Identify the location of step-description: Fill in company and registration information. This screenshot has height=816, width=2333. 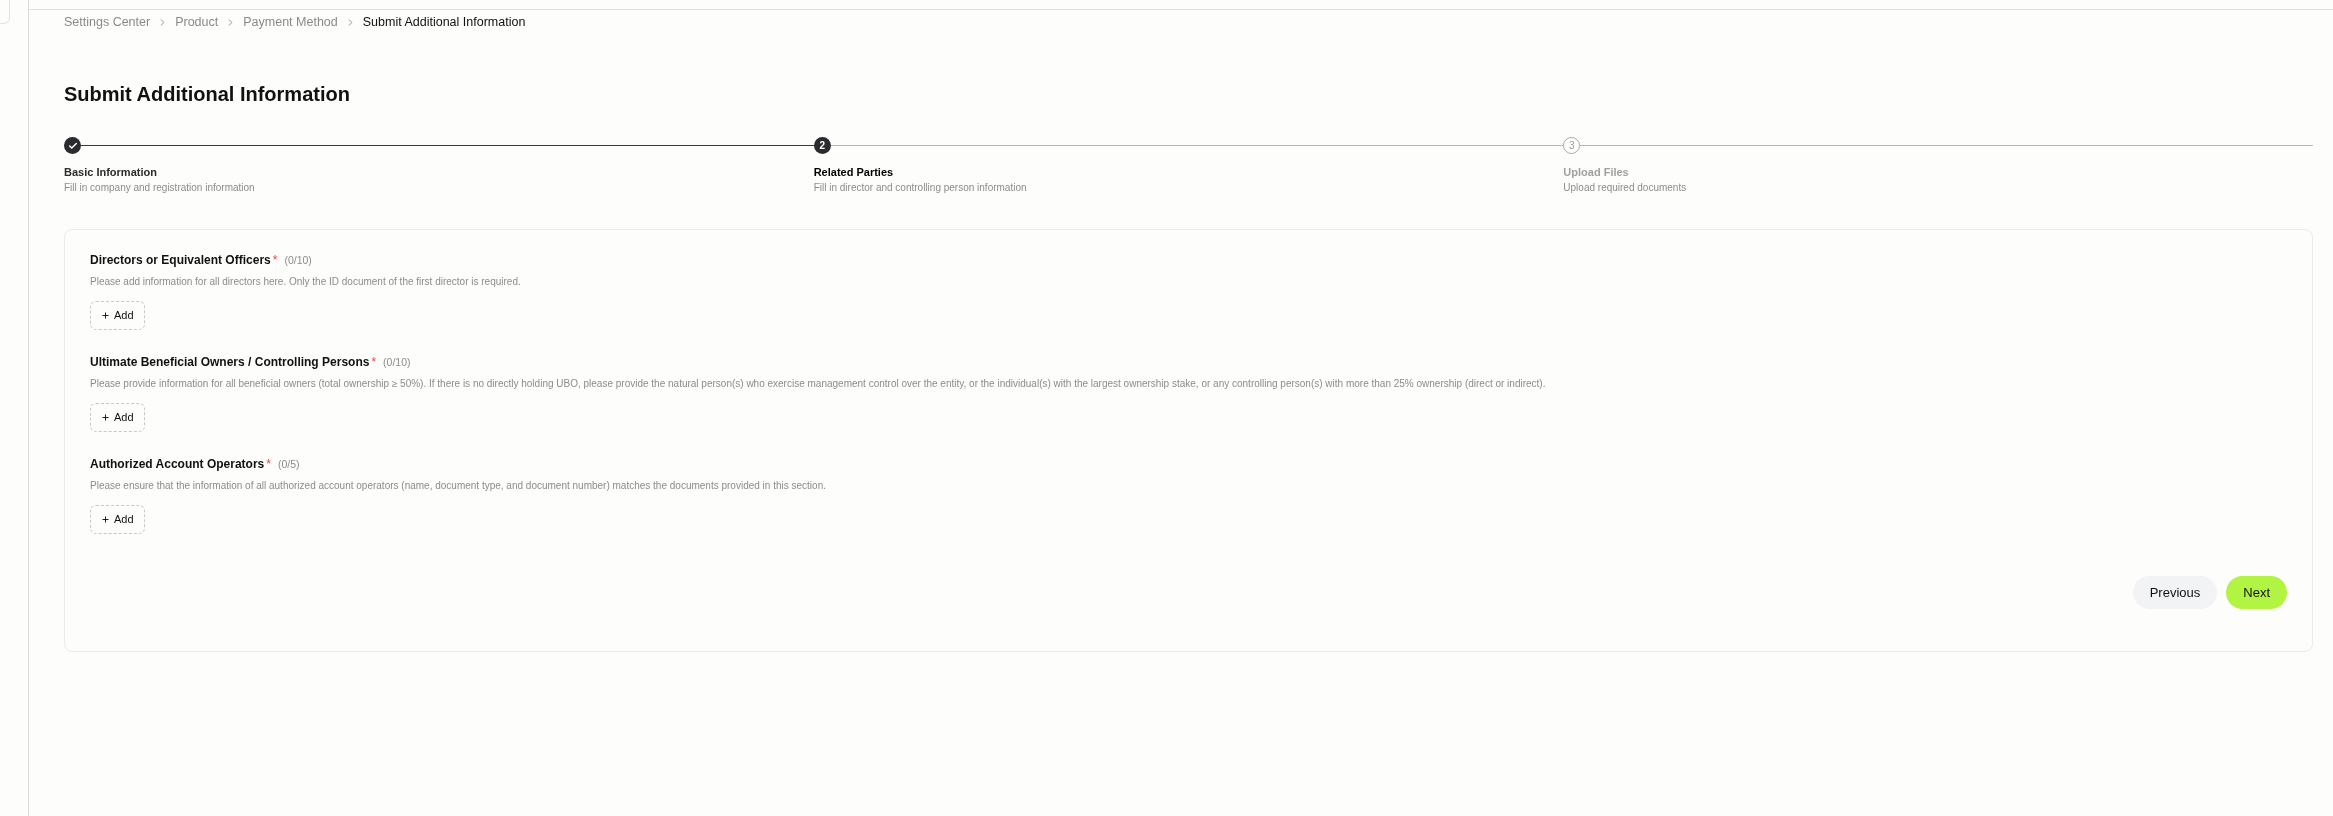
(159, 188).